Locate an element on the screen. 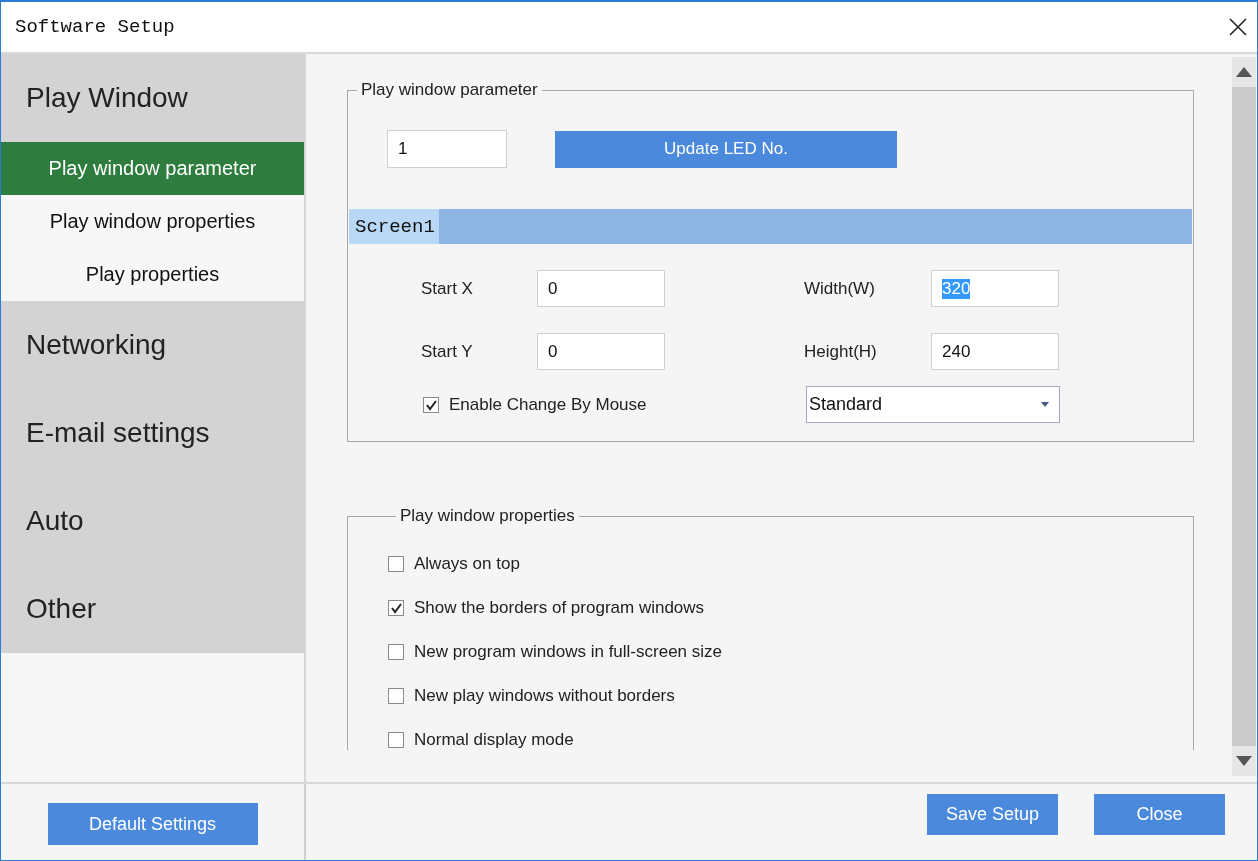 The image size is (1258, 861). group-title: Play window parameter is located at coordinates (449, 90).